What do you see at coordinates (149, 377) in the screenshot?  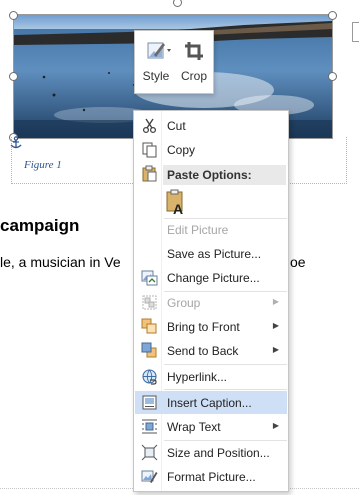 I see `hyperlink-icon` at bounding box center [149, 377].